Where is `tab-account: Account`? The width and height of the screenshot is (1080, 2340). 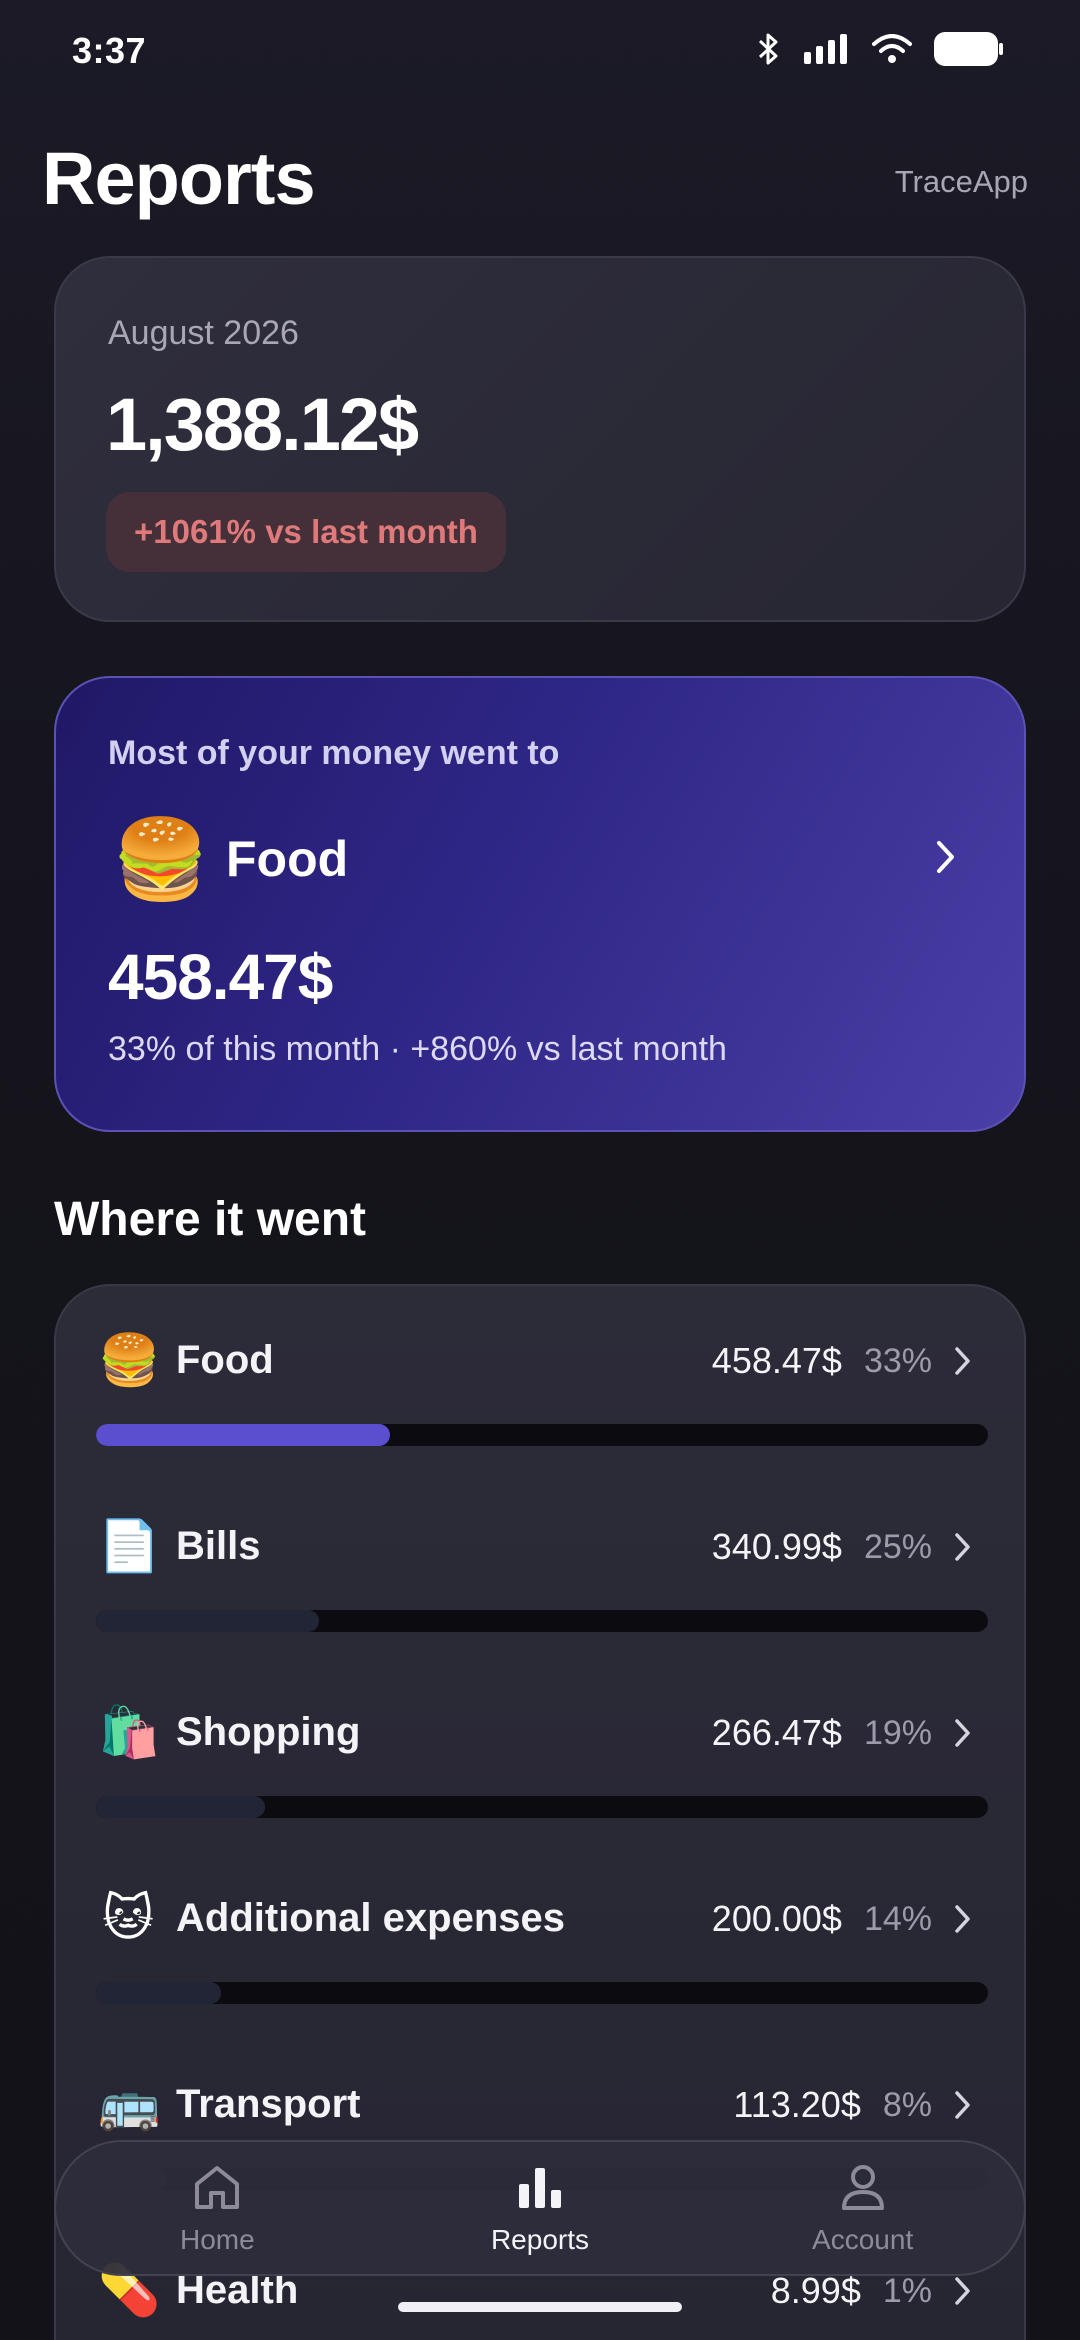 tab-account: Account is located at coordinates (863, 2208).